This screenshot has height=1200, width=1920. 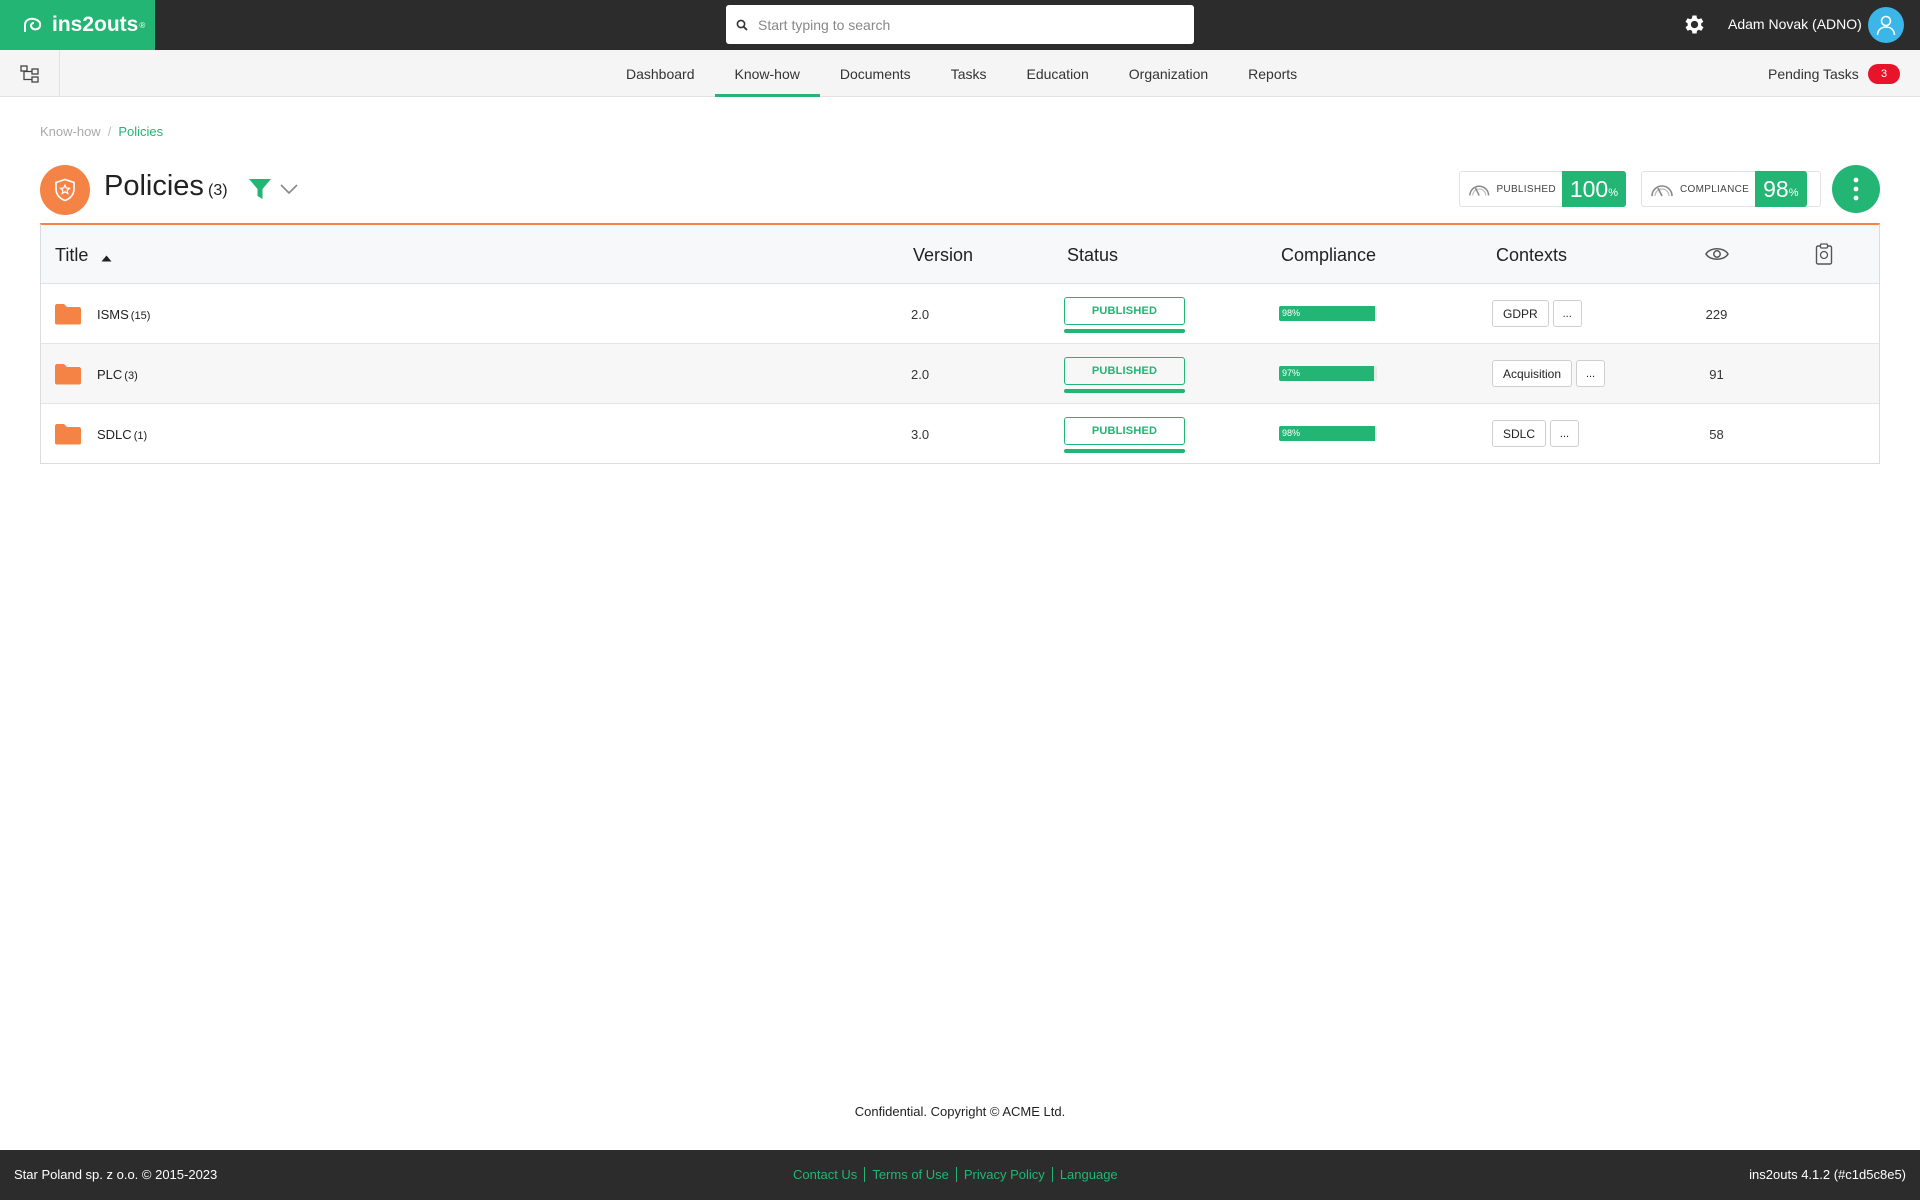 I want to click on confidential-notice: Confidential. Copyright © ACME Ltd., so click(x=960, y=1111).